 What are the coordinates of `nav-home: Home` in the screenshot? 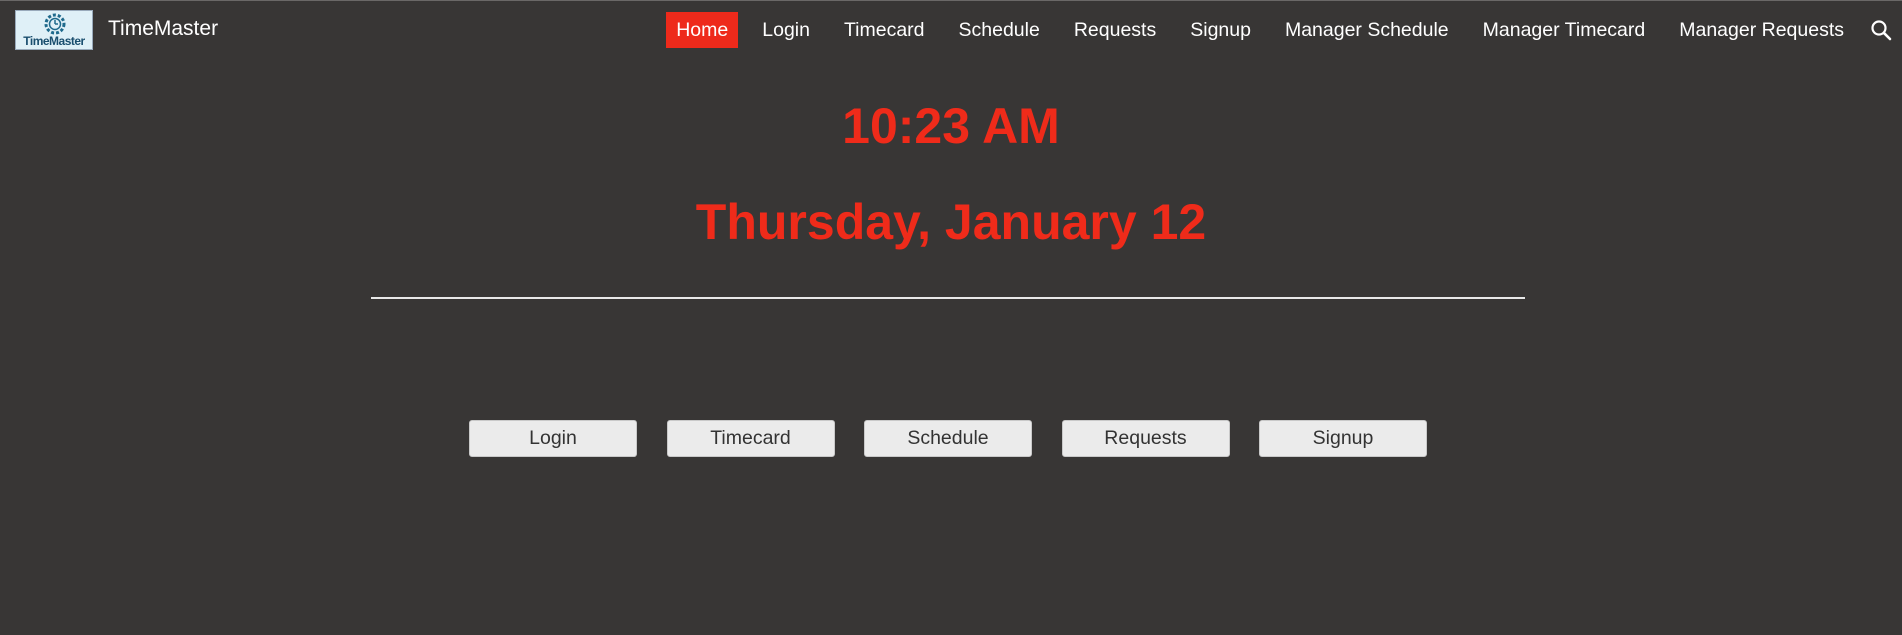 It's located at (702, 30).